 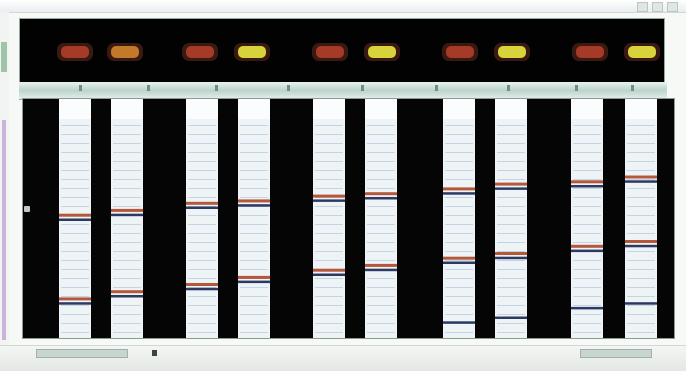 What do you see at coordinates (672, 7) in the screenshot?
I see `close-icon` at bounding box center [672, 7].